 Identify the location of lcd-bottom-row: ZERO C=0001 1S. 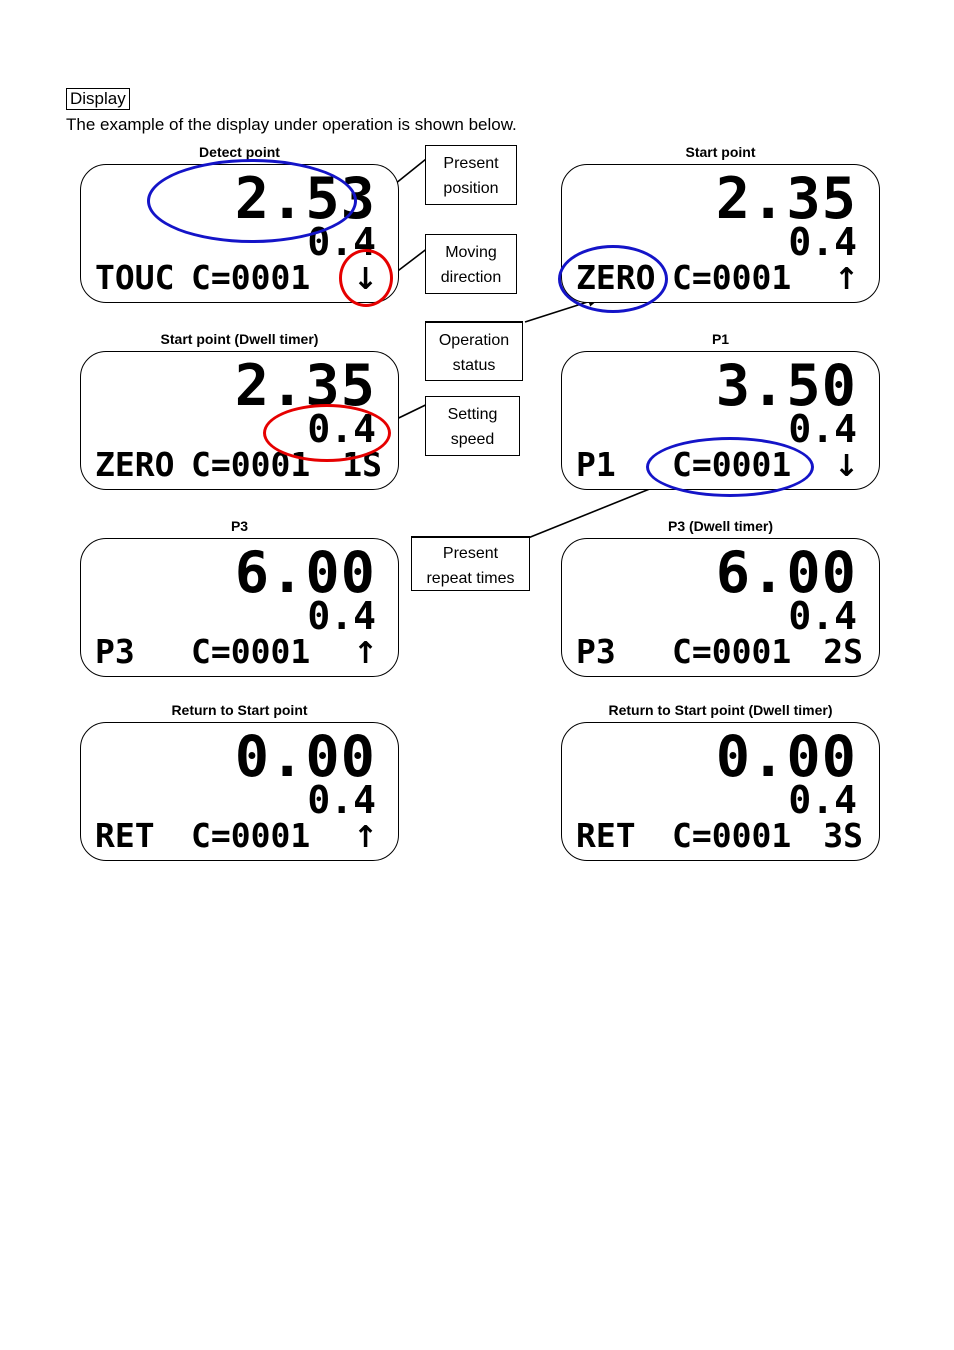
(239, 465).